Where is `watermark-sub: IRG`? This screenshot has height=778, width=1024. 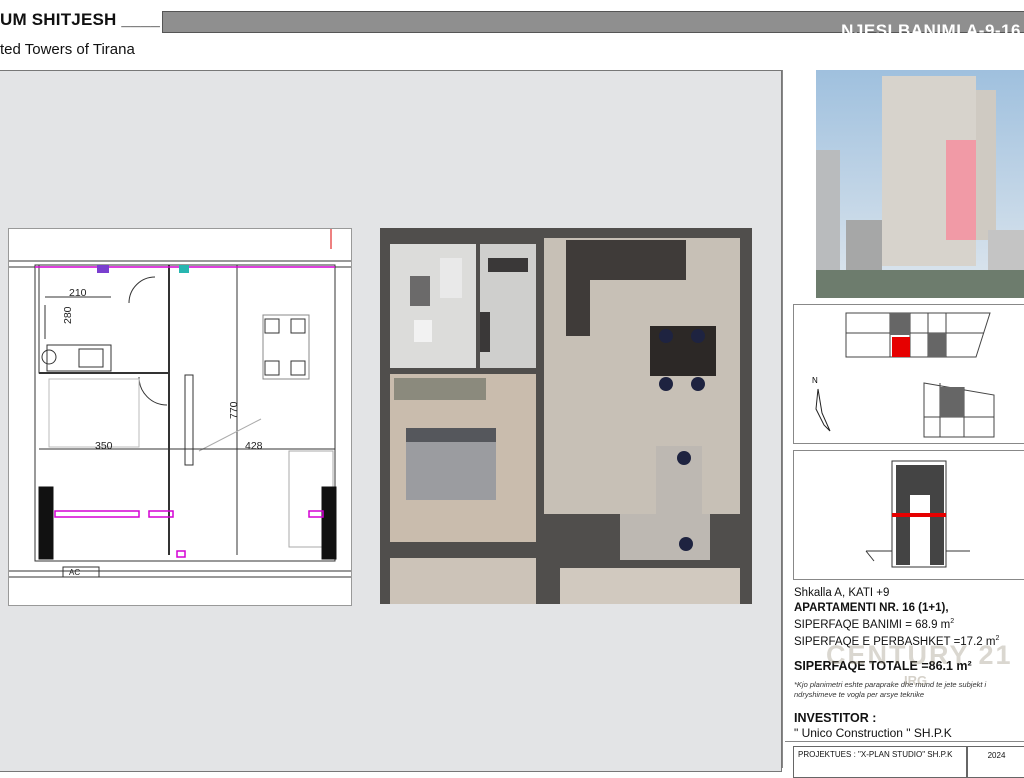
watermark-sub: IRG is located at coordinates (916, 680).